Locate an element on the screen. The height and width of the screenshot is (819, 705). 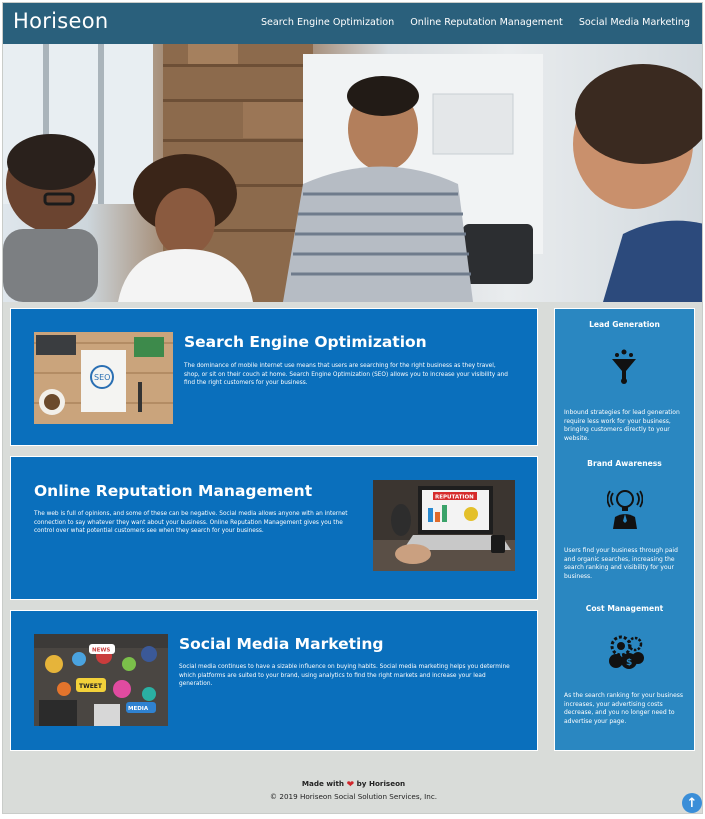
heart-icon: ❤ is located at coordinates (350, 785).